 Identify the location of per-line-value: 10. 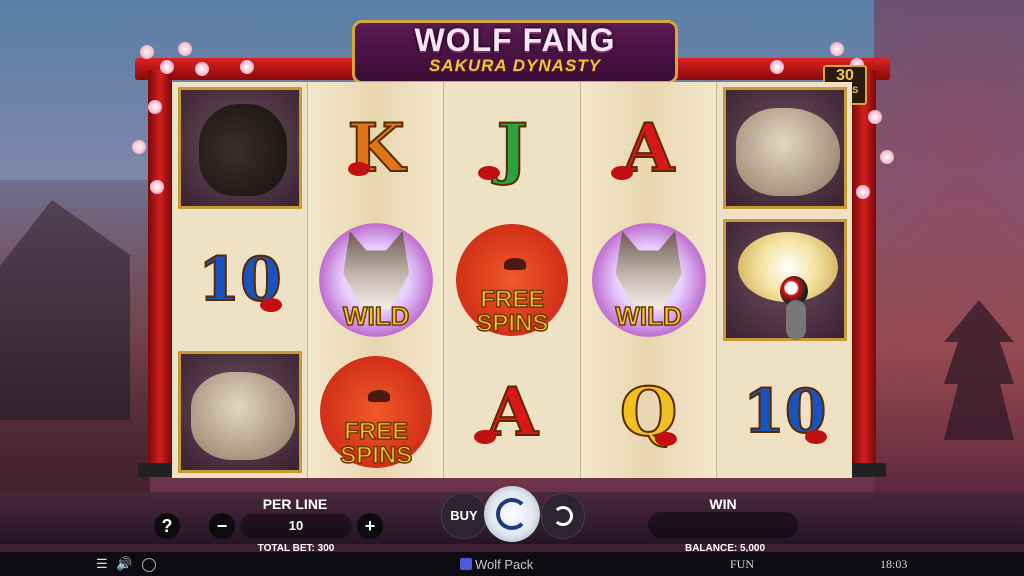
(296, 526).